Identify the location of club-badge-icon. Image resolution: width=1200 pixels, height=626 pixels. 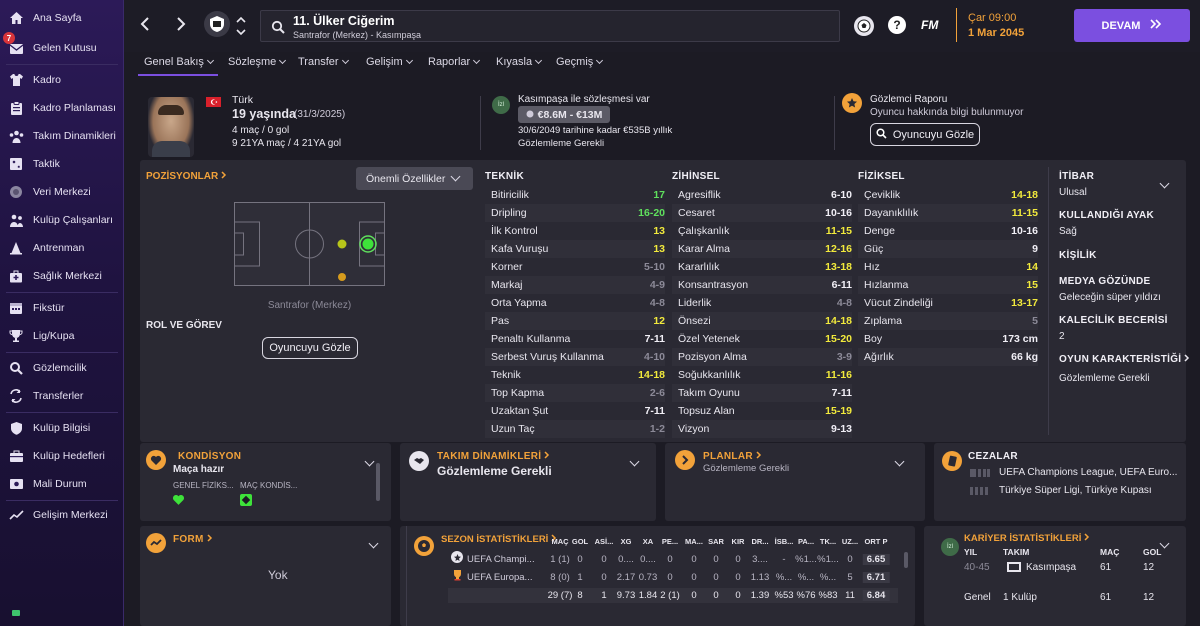
(217, 24).